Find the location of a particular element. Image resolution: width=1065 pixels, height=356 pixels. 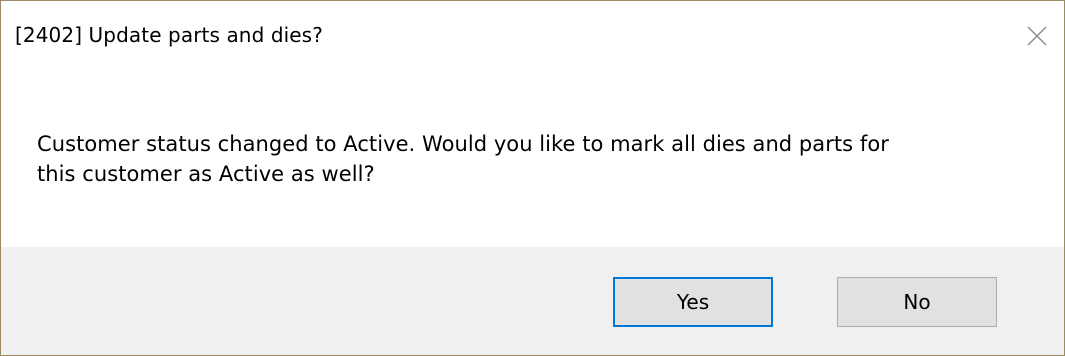

close-button is located at coordinates (1037, 36).